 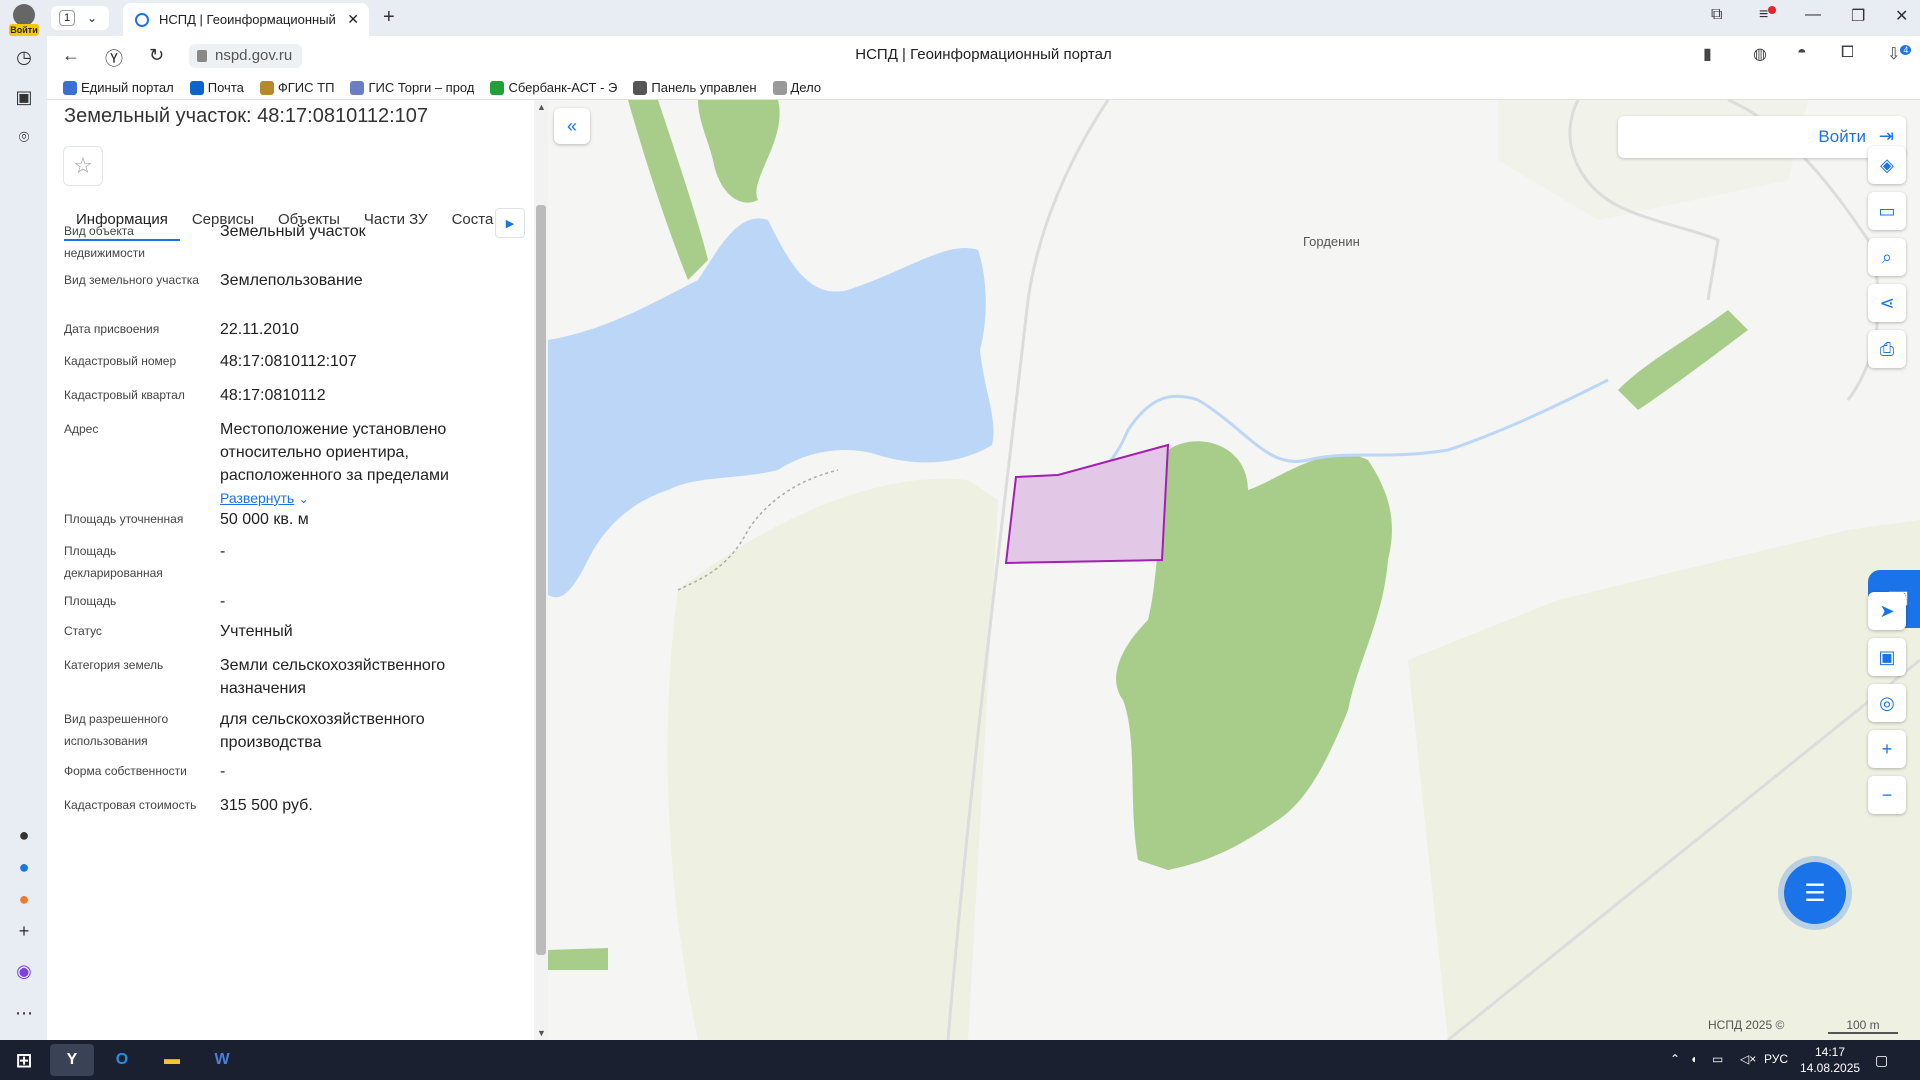 I want to click on place-label: Горденин, so click(x=1331, y=241).